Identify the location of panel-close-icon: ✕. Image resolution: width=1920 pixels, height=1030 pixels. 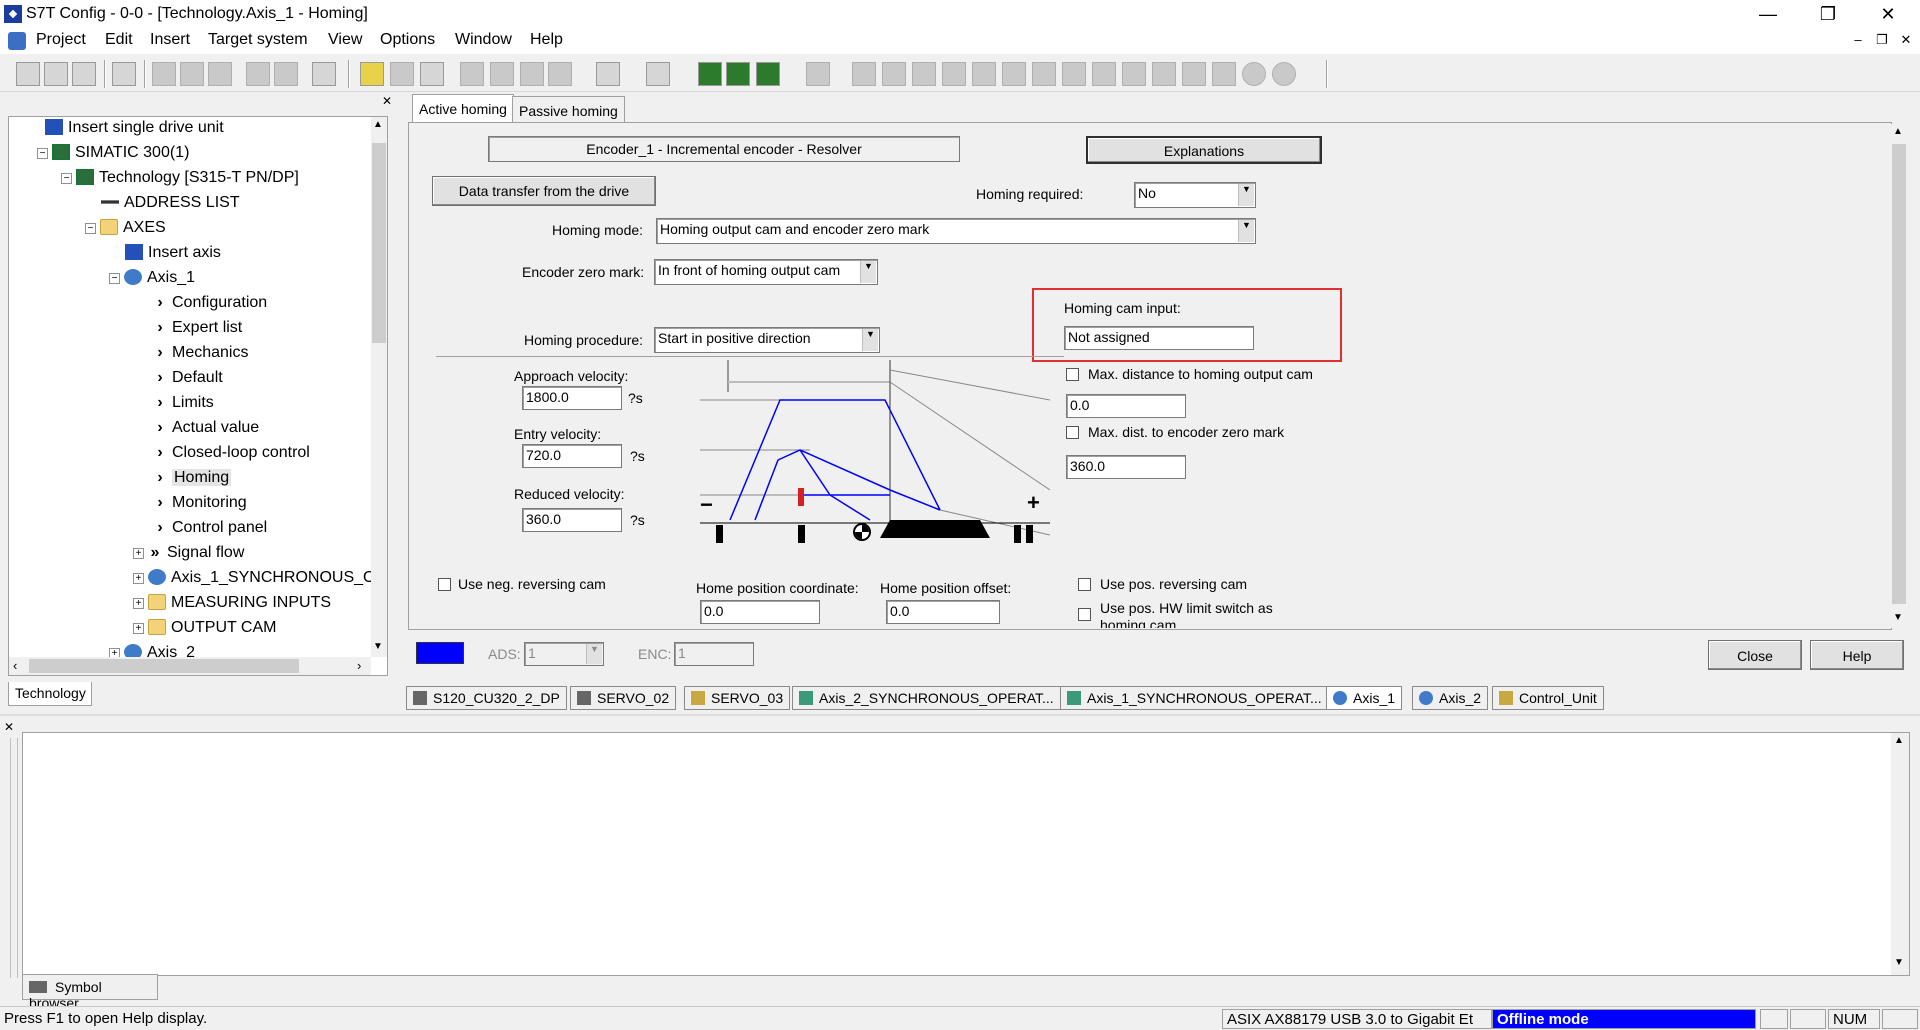
(387, 101).